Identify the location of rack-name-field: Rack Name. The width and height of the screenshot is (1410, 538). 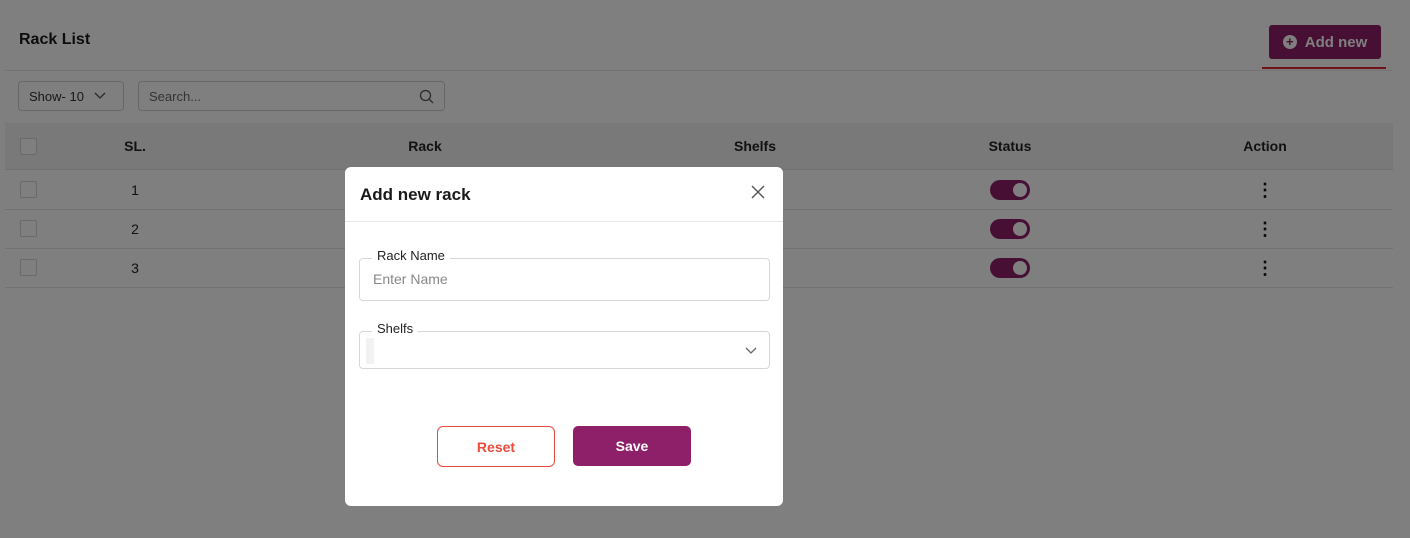
(564, 274).